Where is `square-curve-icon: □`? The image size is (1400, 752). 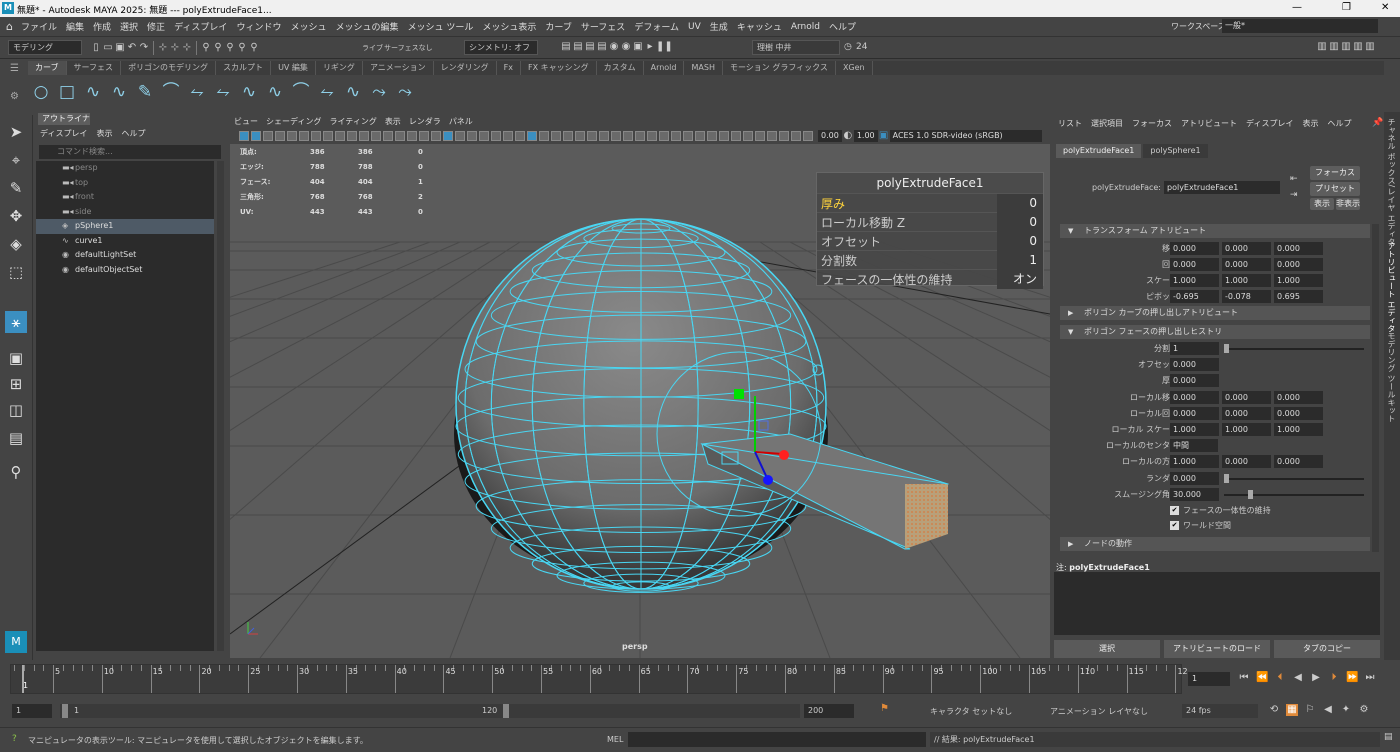 square-curve-icon: □ is located at coordinates (67, 92).